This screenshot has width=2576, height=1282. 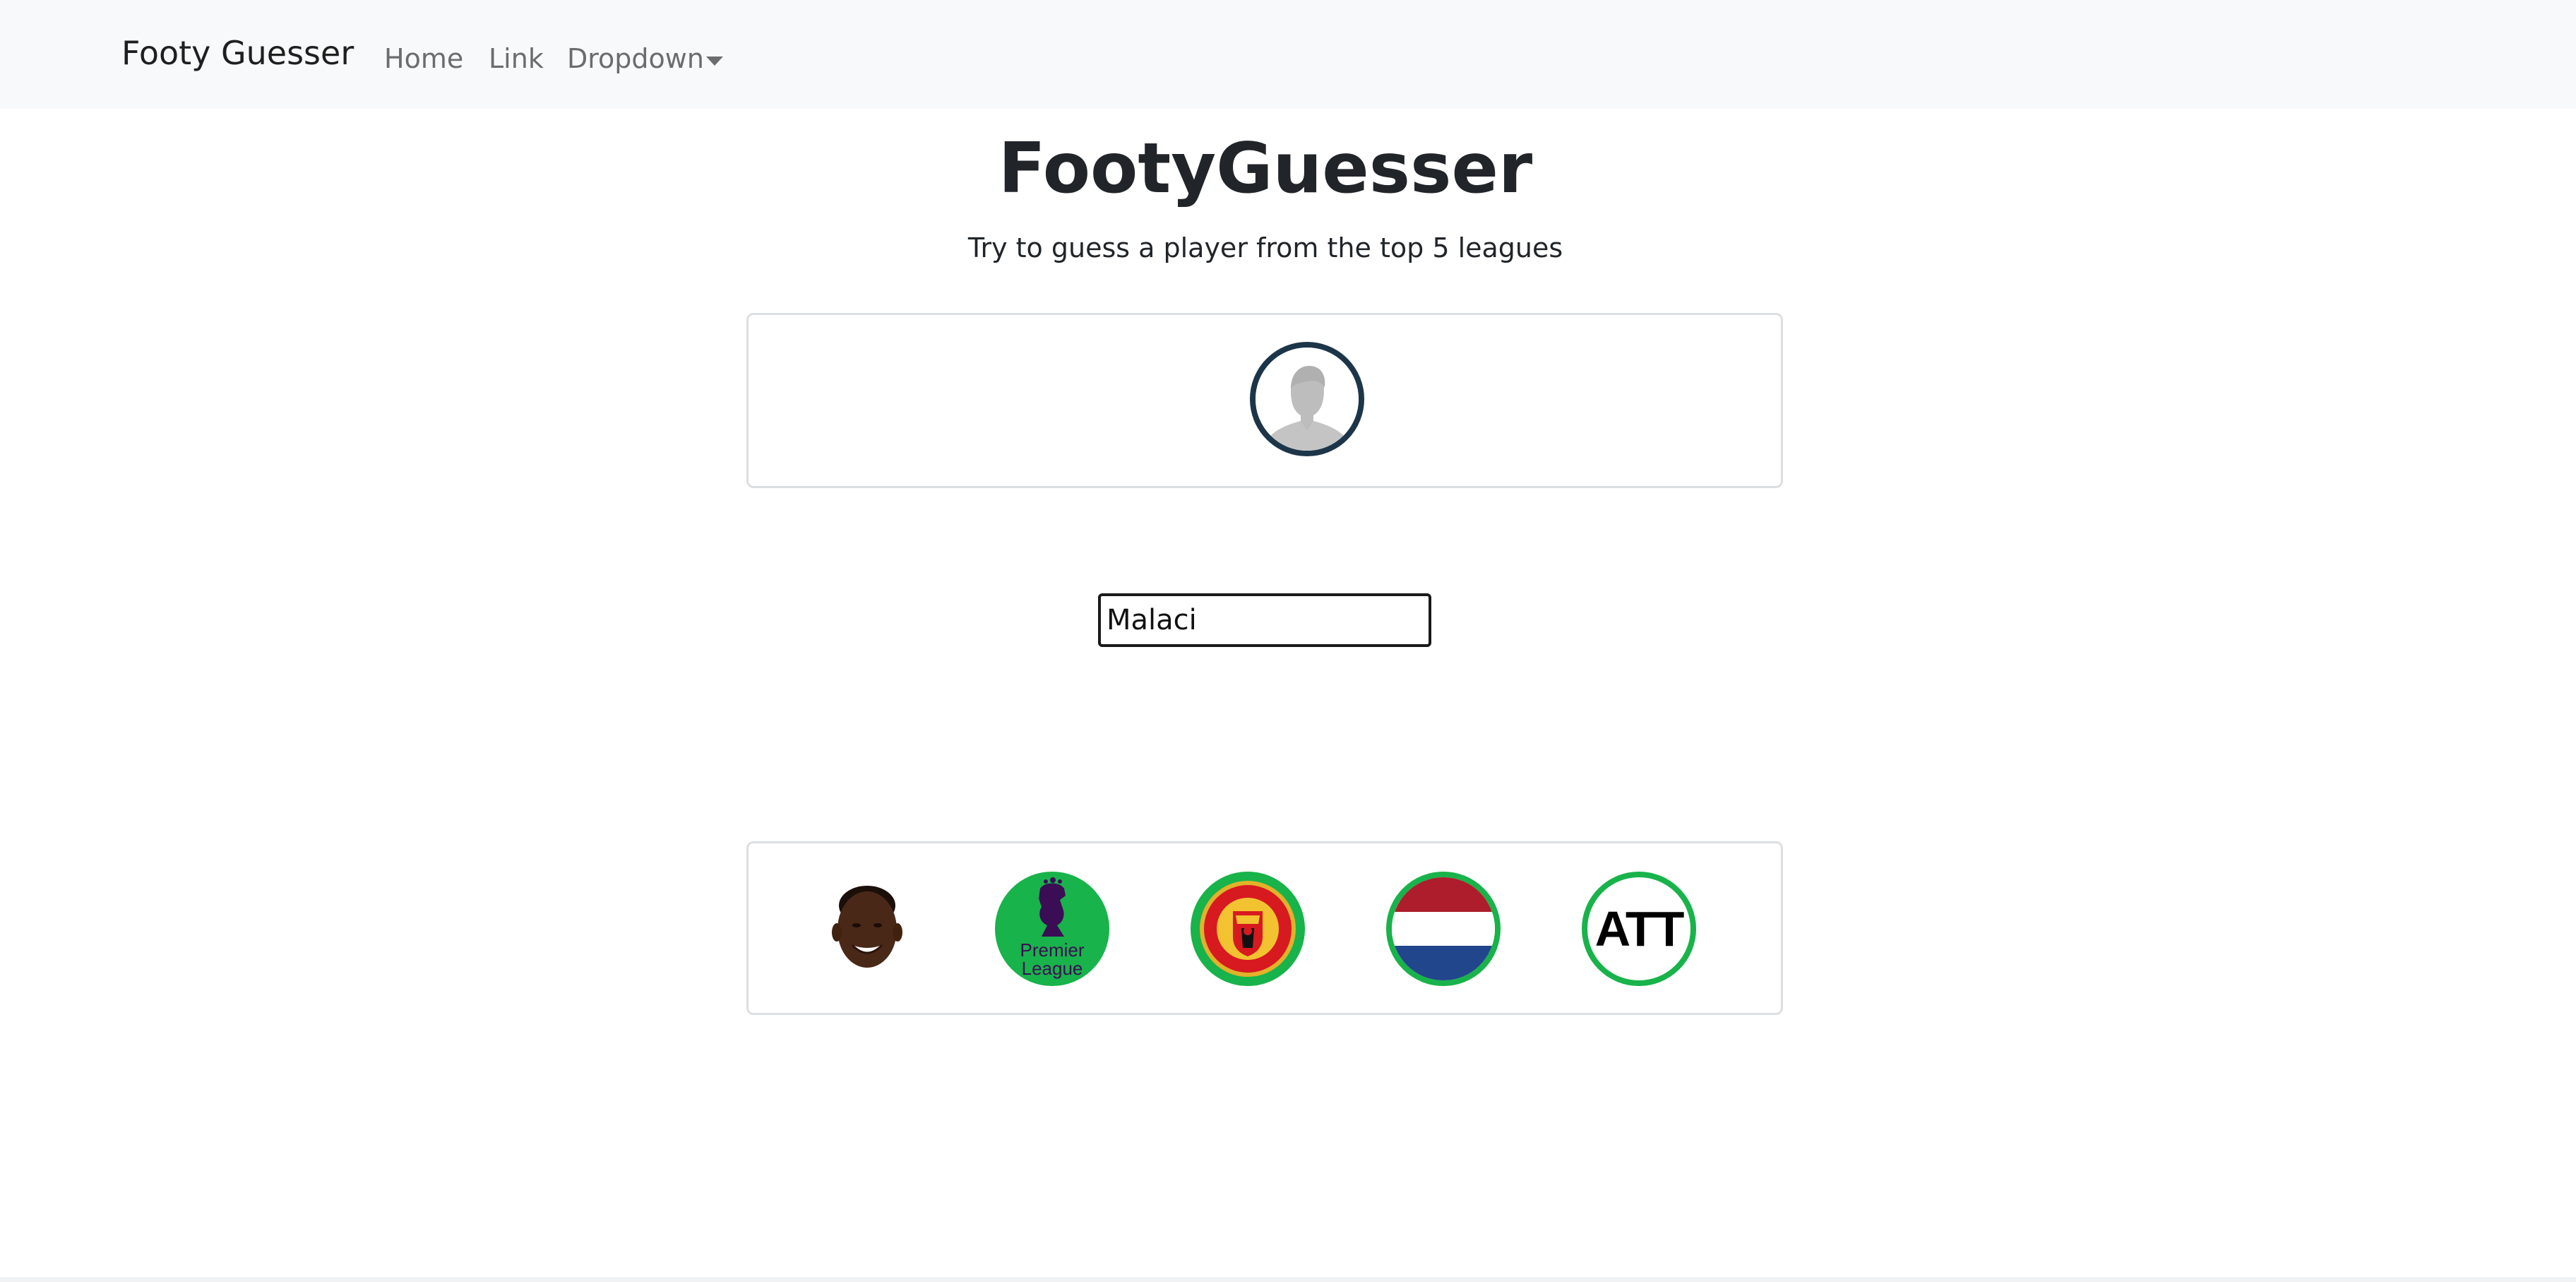 What do you see at coordinates (1443, 929) in the screenshot?
I see `netherlands-flag-icon` at bounding box center [1443, 929].